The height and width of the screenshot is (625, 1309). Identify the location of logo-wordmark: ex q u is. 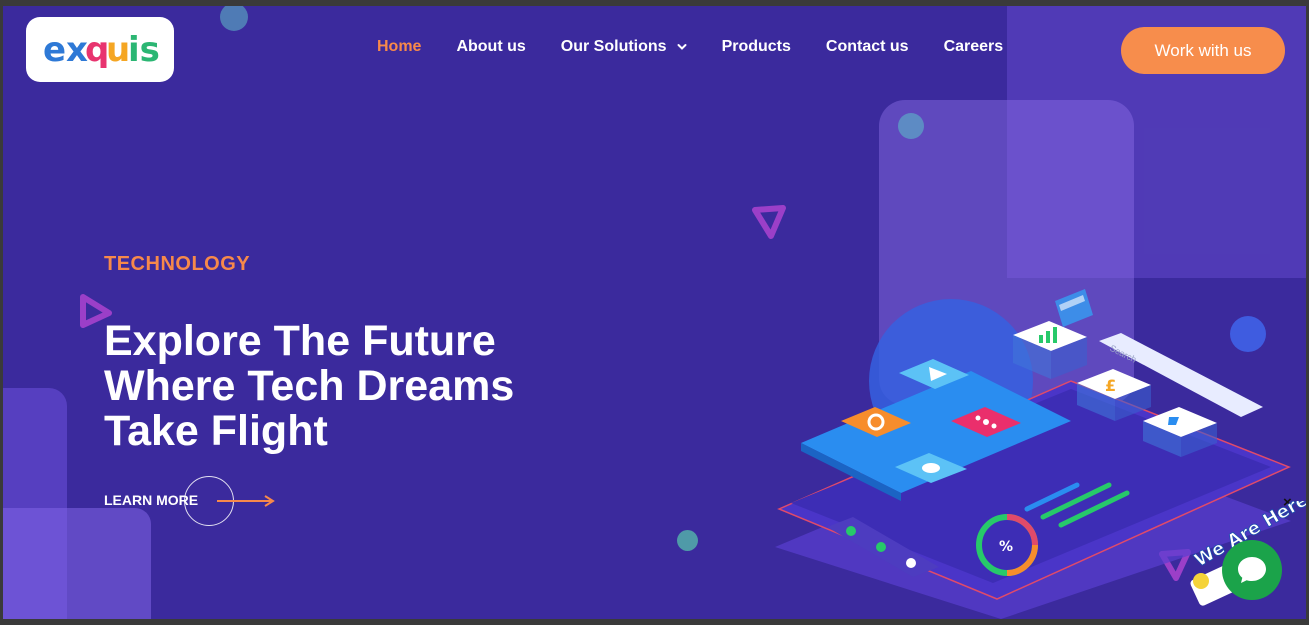
(101, 50).